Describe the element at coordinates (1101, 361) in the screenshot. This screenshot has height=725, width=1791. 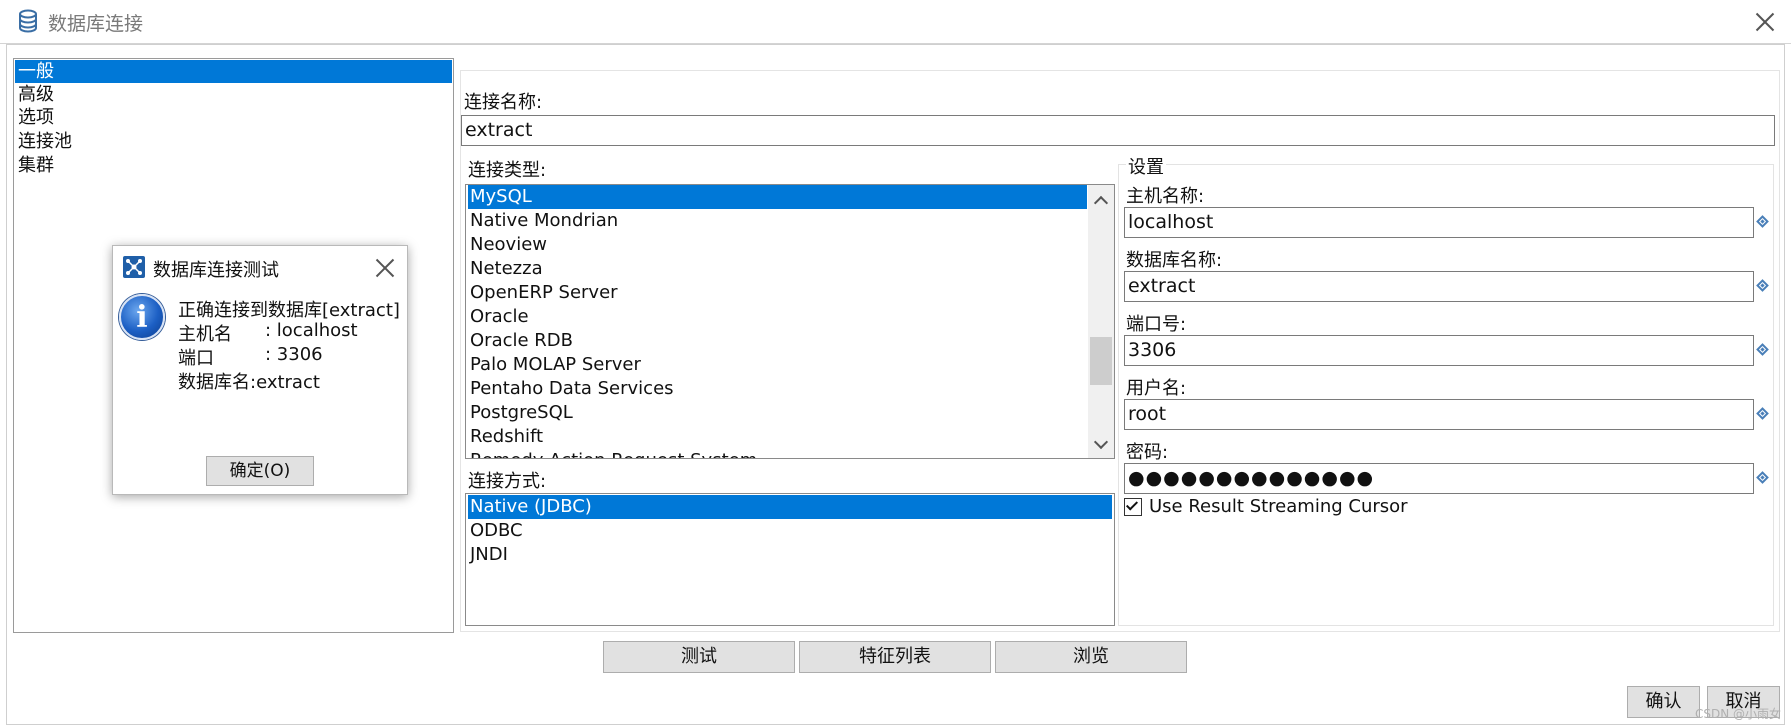
I see `scrollbar-thumb` at that location.